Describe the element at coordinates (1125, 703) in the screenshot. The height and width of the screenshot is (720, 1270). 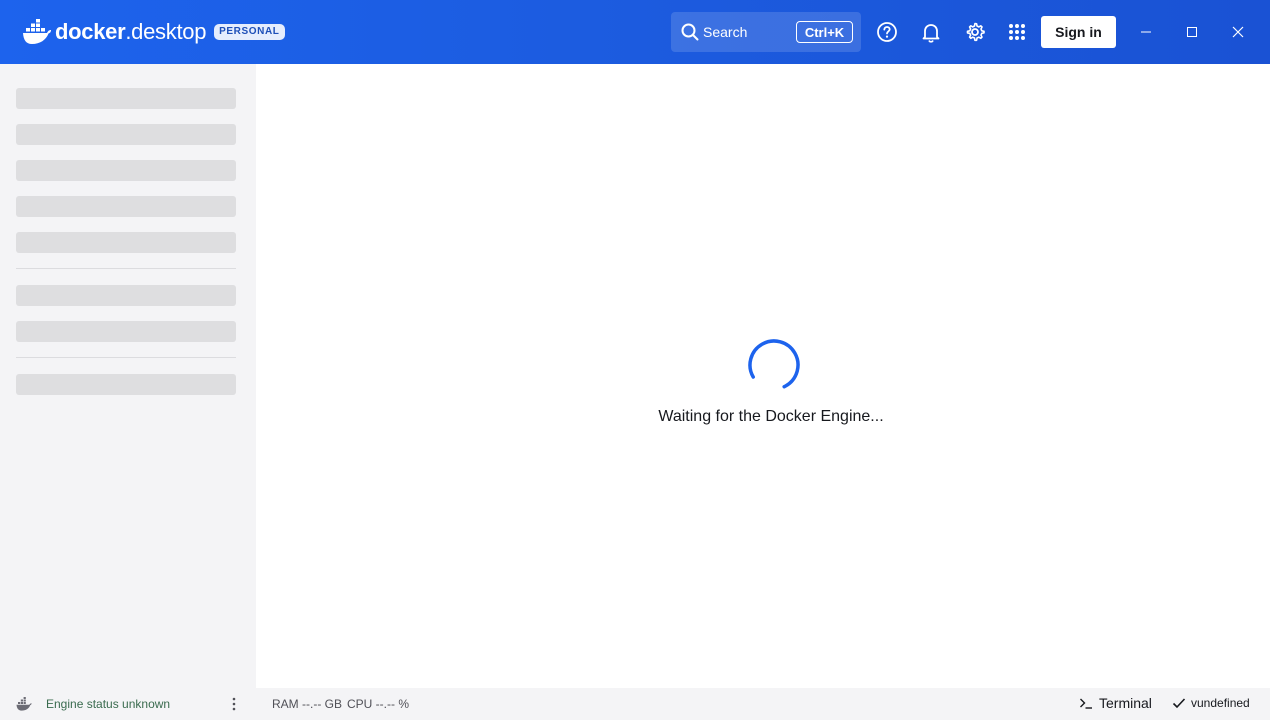
I see `terminal-label: Terminal` at that location.